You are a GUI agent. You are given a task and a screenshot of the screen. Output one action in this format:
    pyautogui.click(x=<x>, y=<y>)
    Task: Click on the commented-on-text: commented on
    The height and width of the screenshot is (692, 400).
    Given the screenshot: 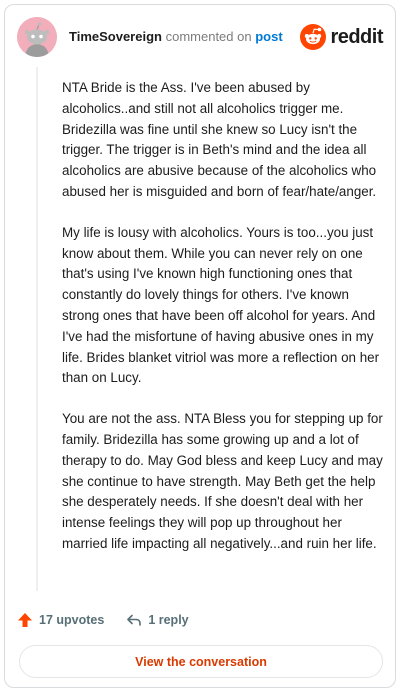 What is the action you would take?
    pyautogui.click(x=208, y=36)
    